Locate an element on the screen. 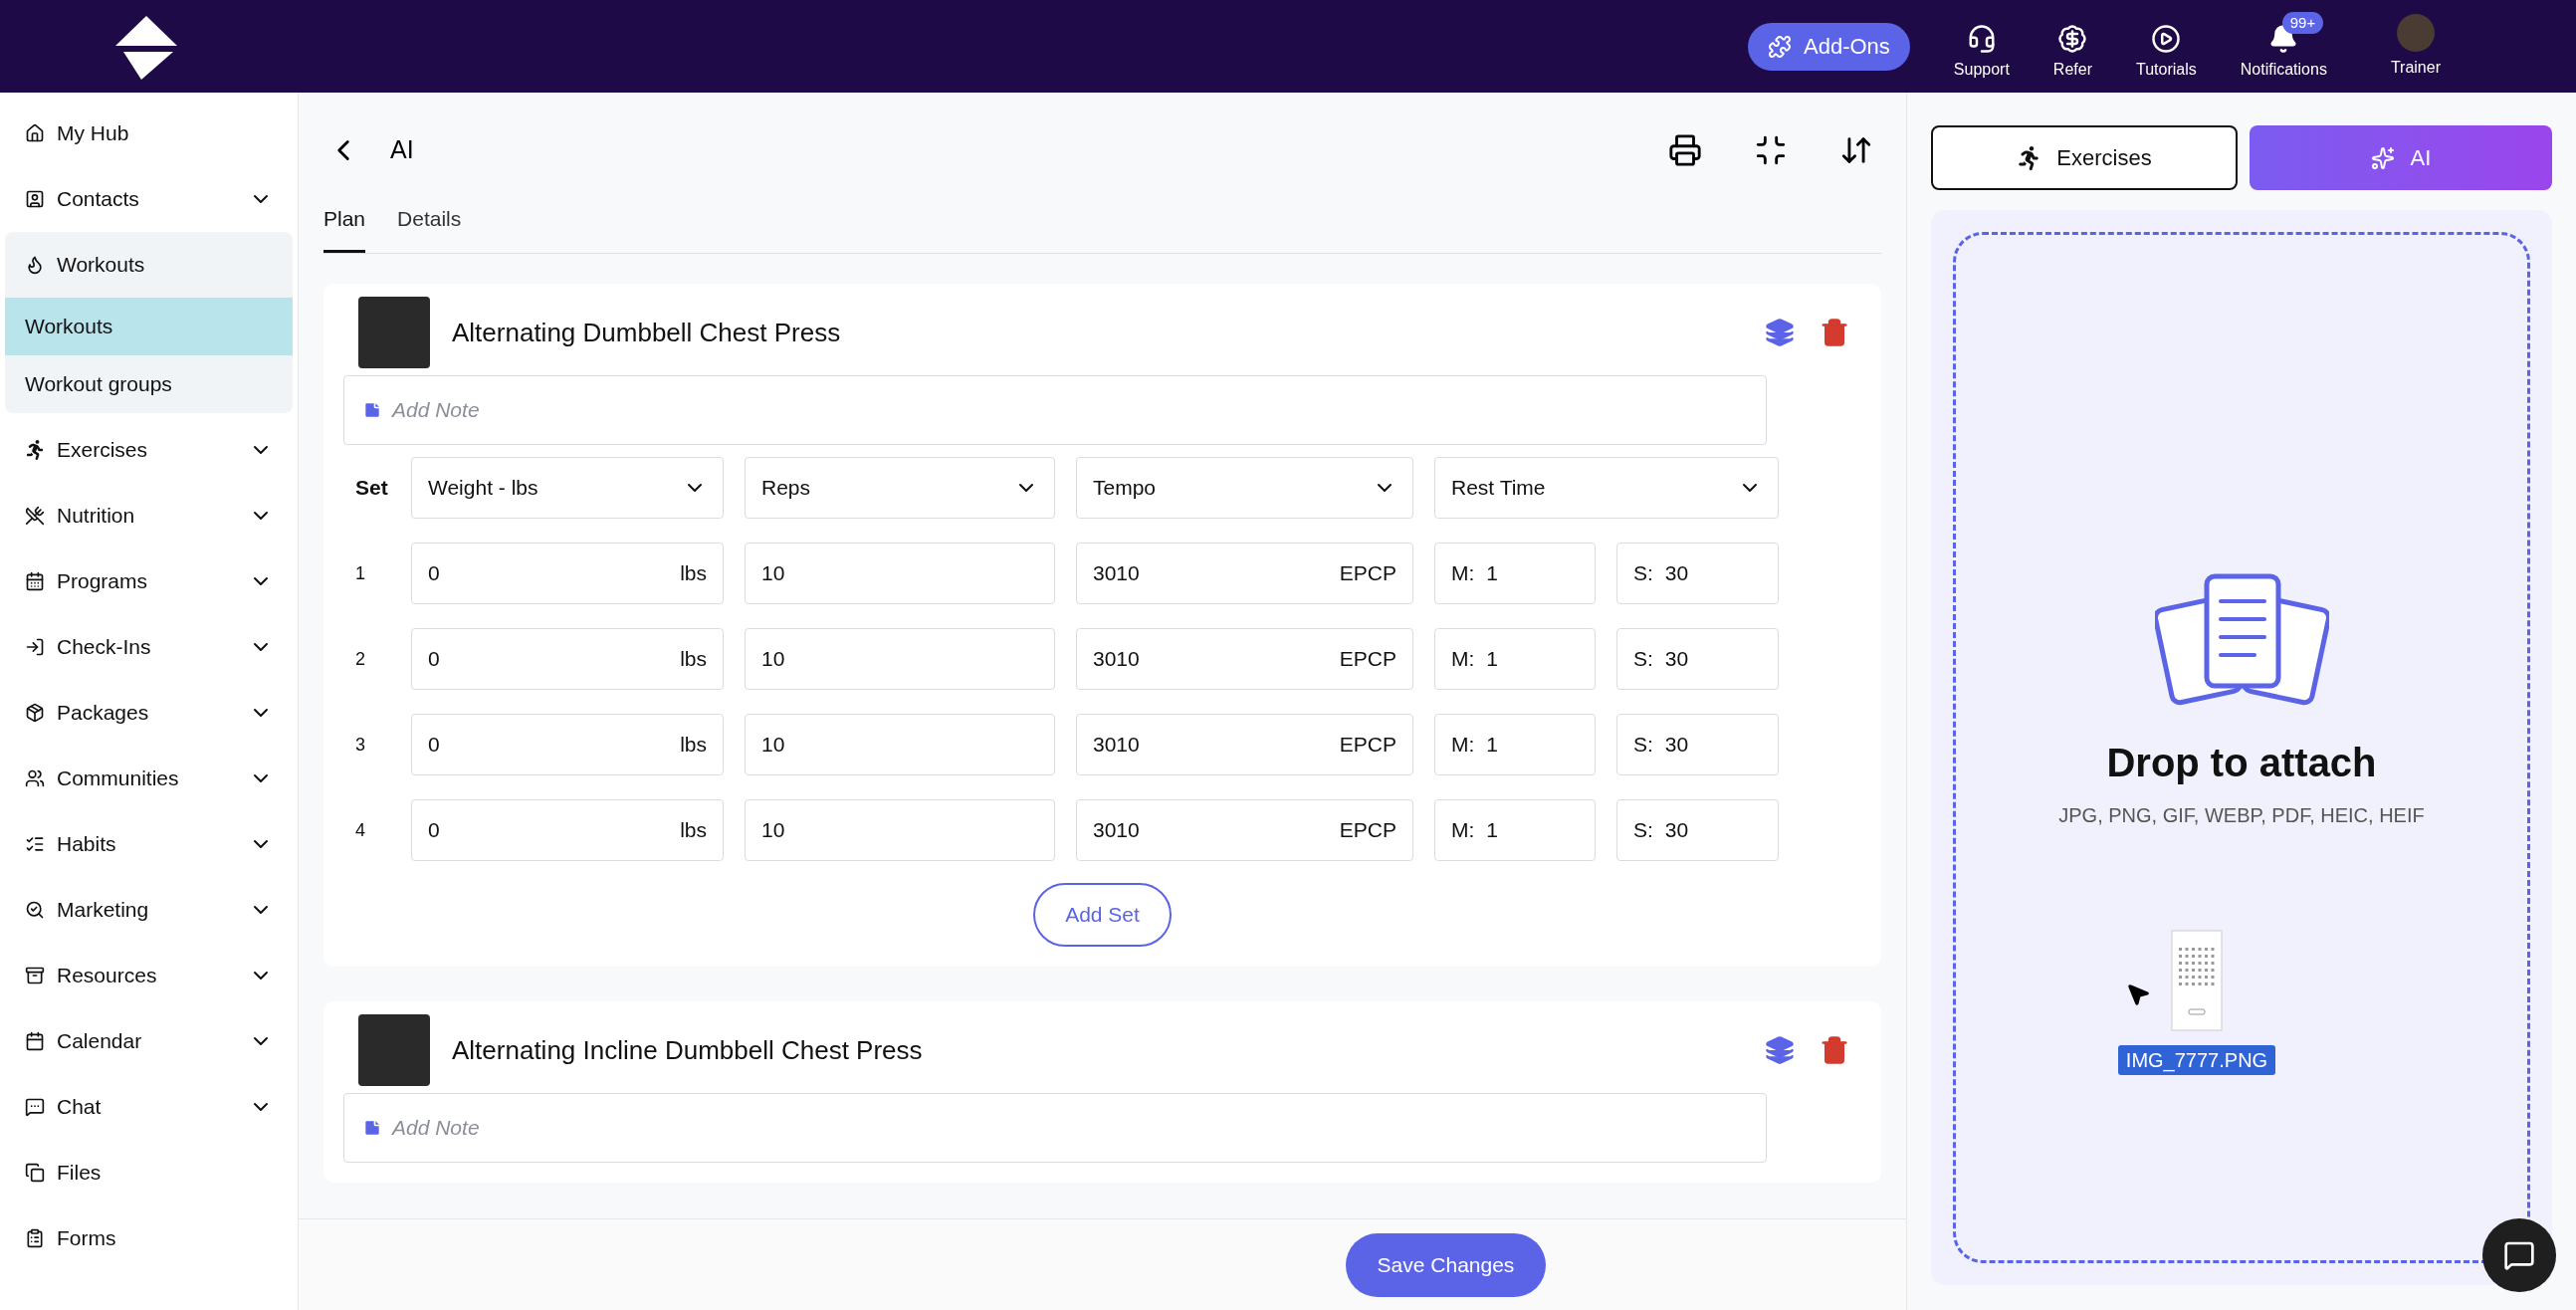 This screenshot has width=2576, height=1310. archive-icon is located at coordinates (35, 975).